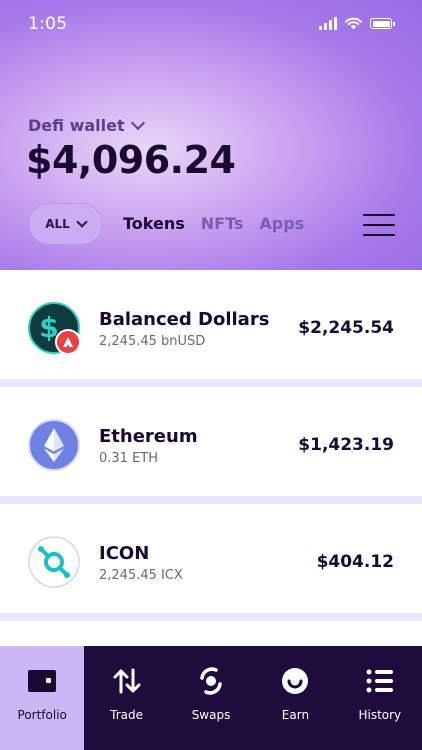  I want to click on token-name: Balanced Dollars, so click(184, 319).